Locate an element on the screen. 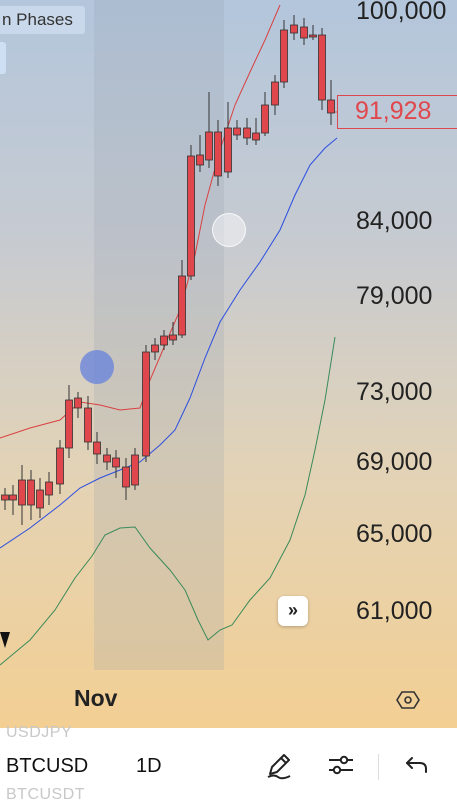 This screenshot has height=804, width=457. price-label-79000: 79,000 is located at coordinates (394, 296).